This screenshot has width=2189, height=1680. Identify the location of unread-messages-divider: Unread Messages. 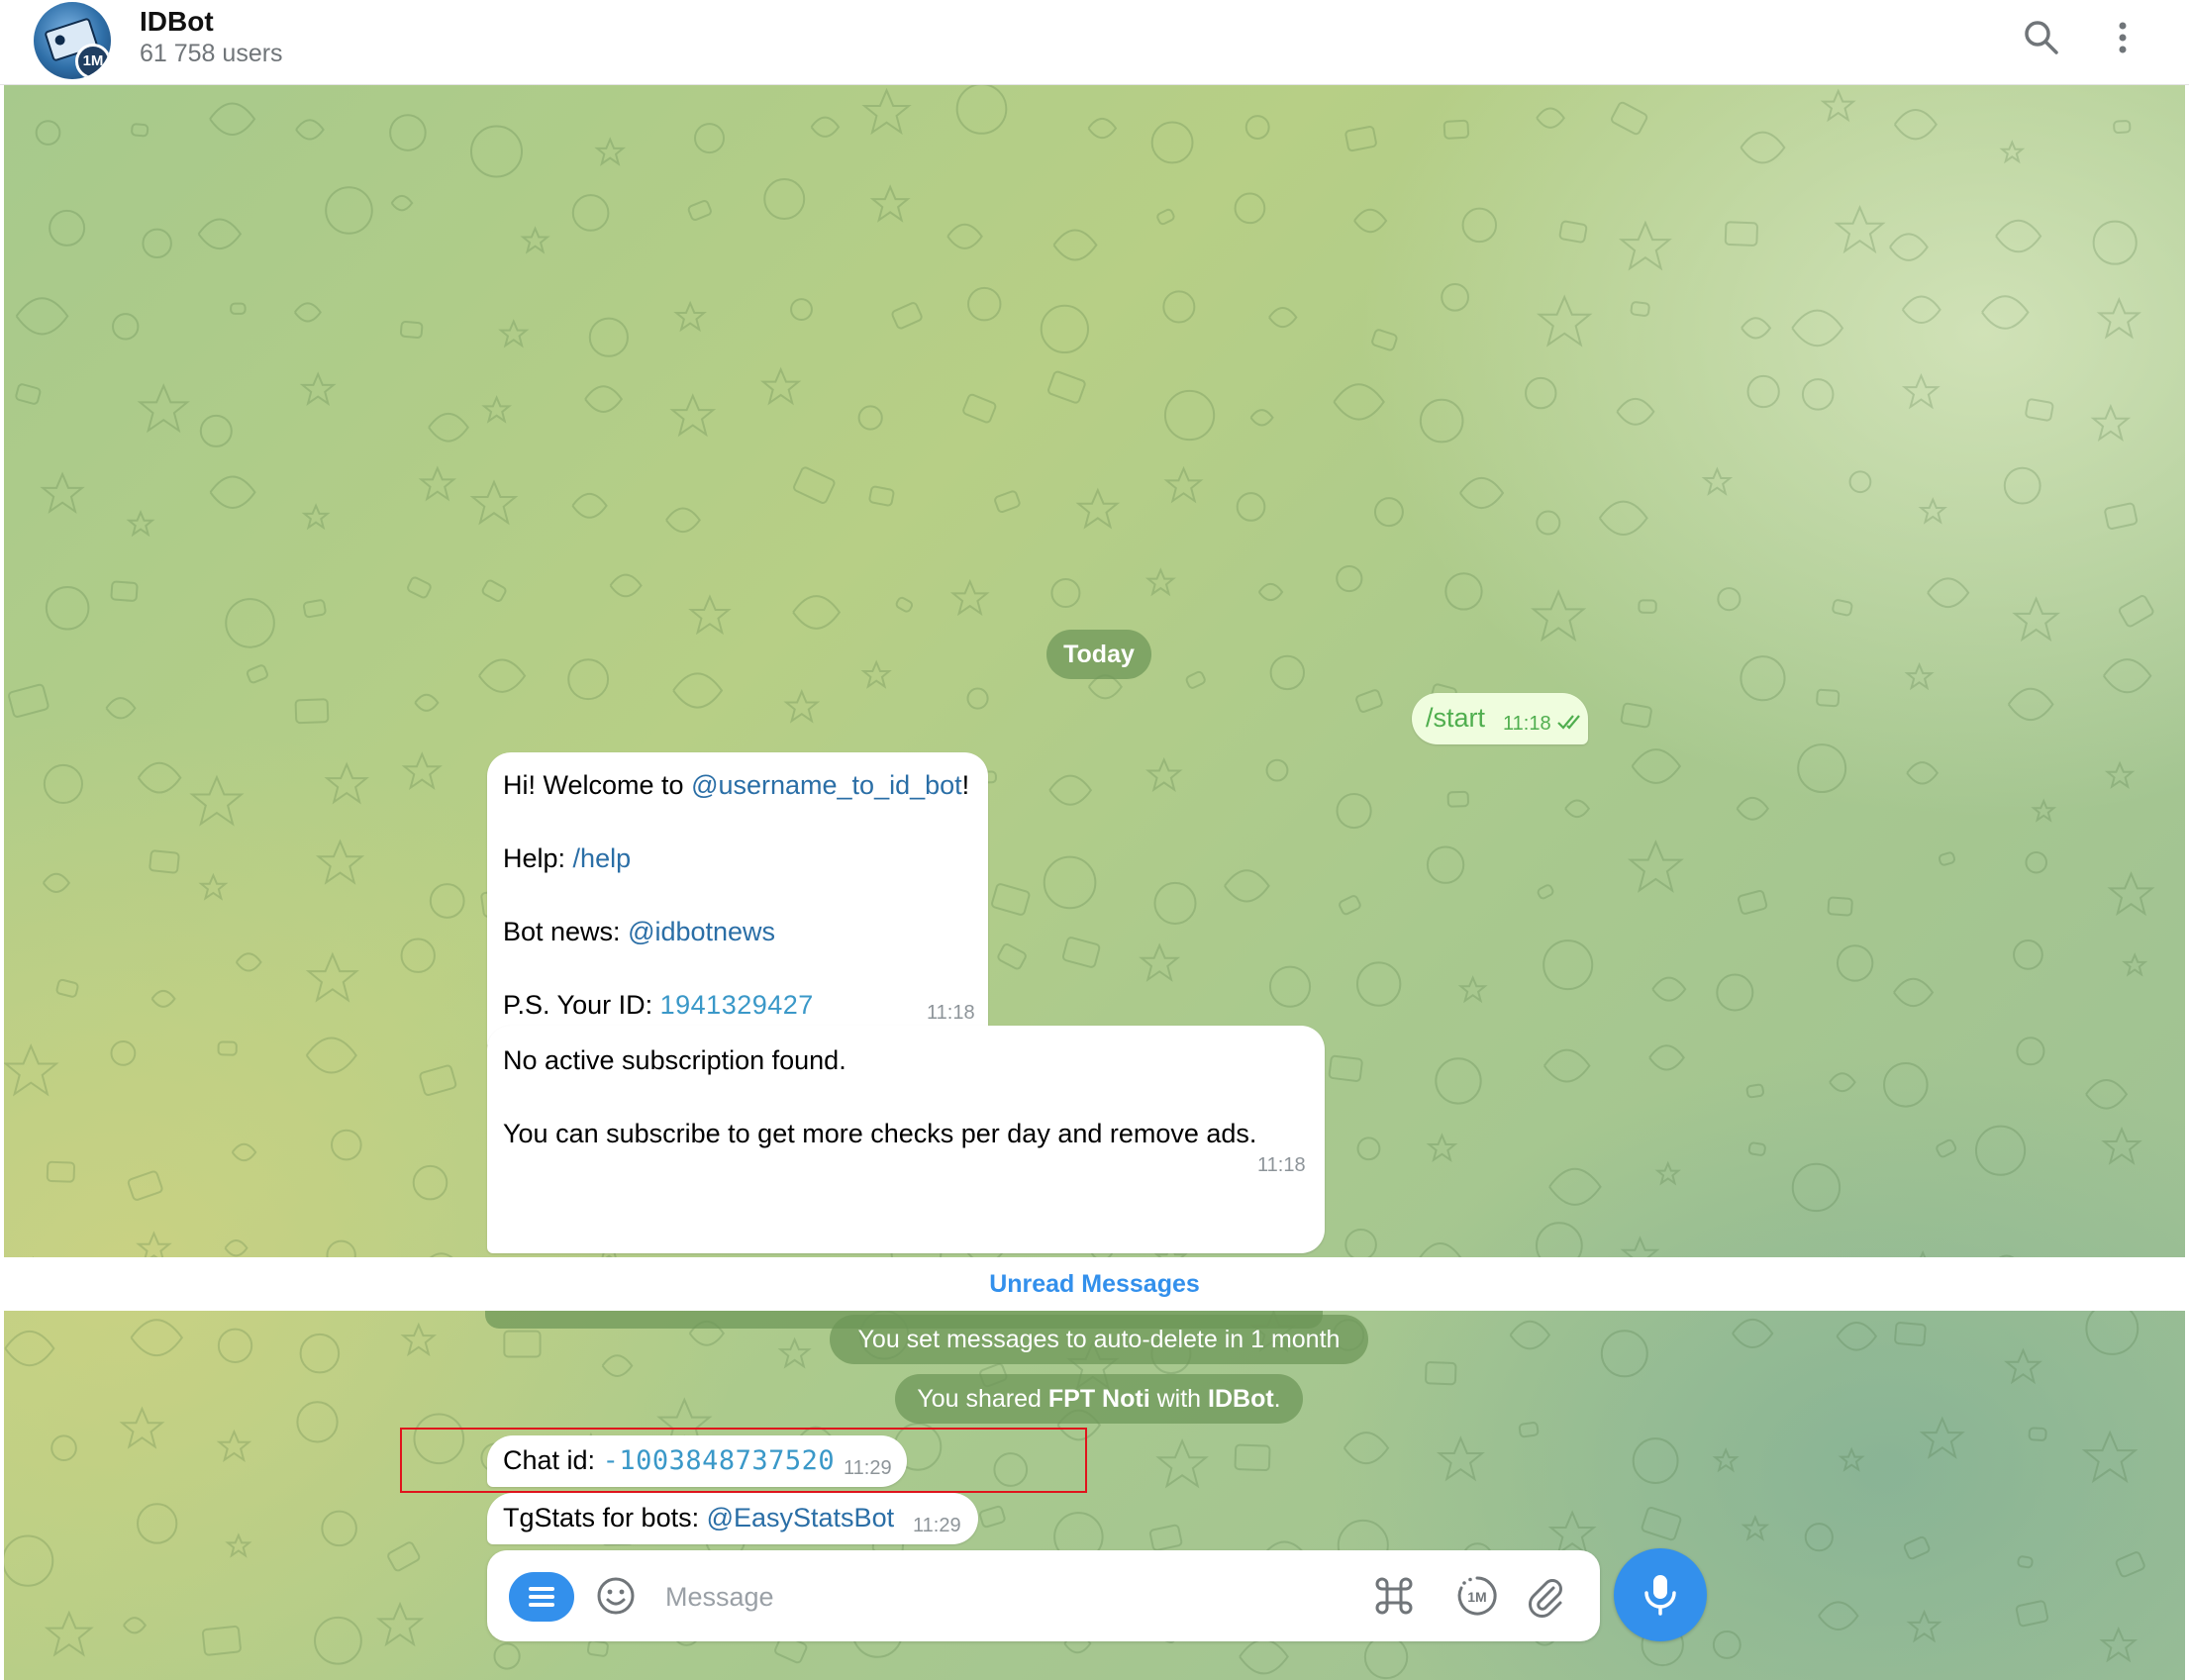
(1094, 1284).